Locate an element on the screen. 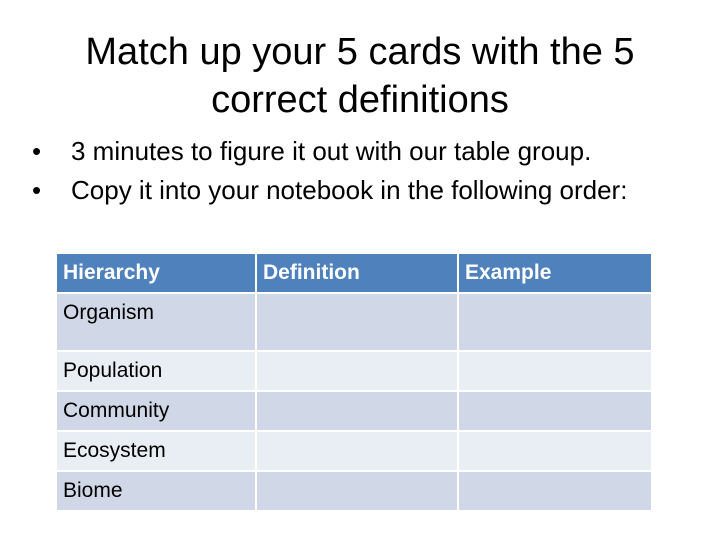  table-row: Biome is located at coordinates (354, 491).